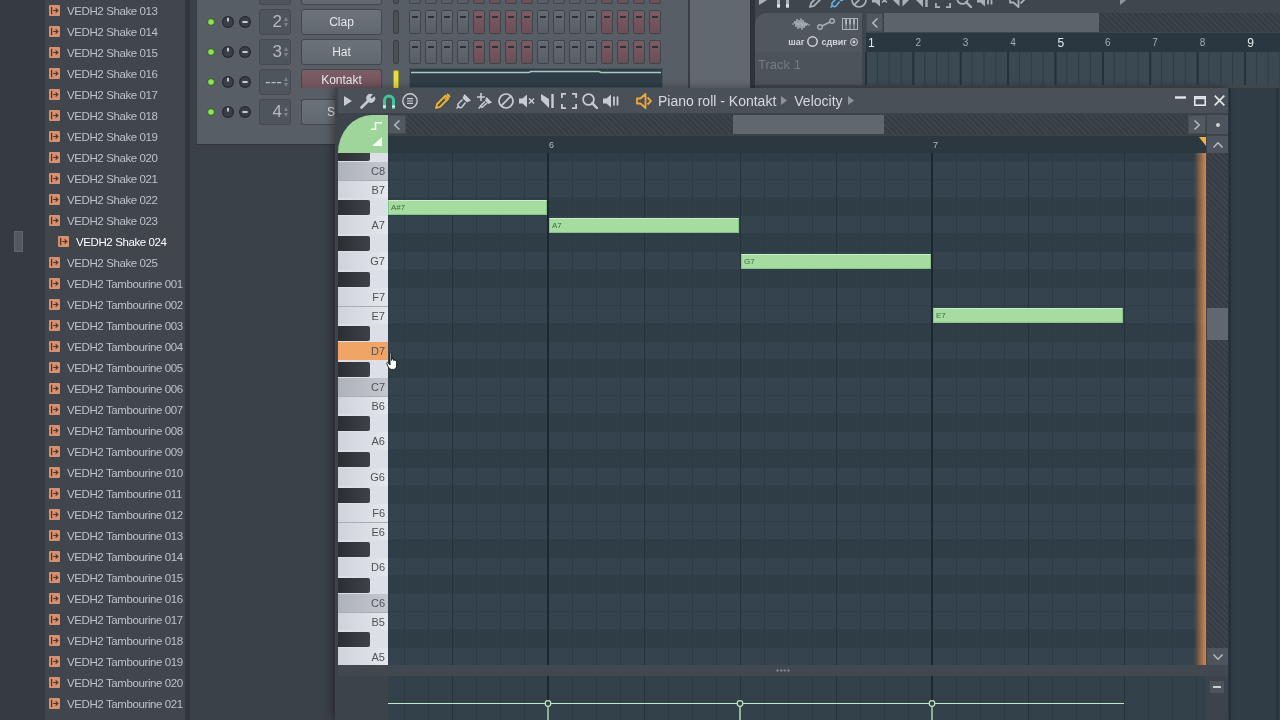 The image size is (1280, 720). Describe the element at coordinates (874, 22) in the screenshot. I see `scroll-left-button` at that location.